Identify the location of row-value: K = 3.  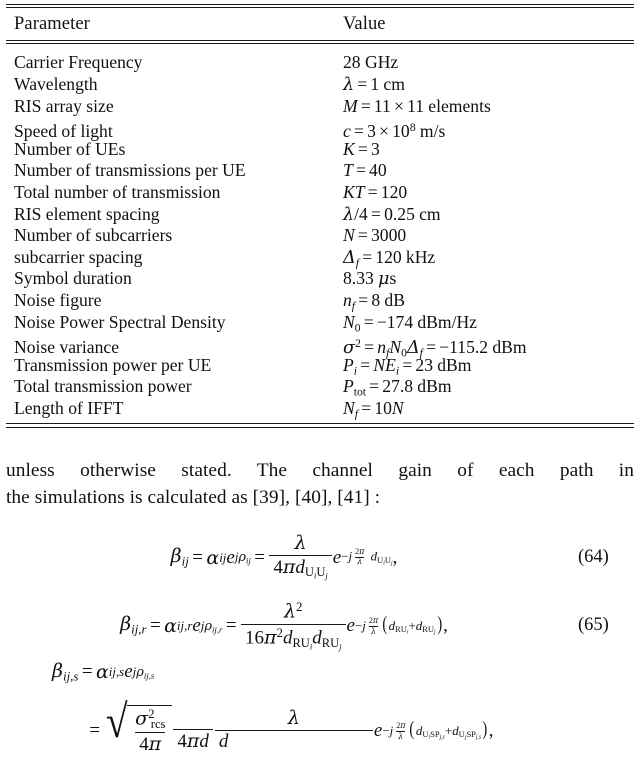
(361, 148).